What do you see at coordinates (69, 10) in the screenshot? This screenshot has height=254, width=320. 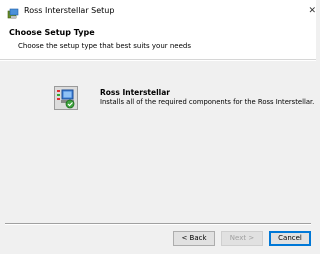 I see `window-title: Ross Interstellar Setup` at bounding box center [69, 10].